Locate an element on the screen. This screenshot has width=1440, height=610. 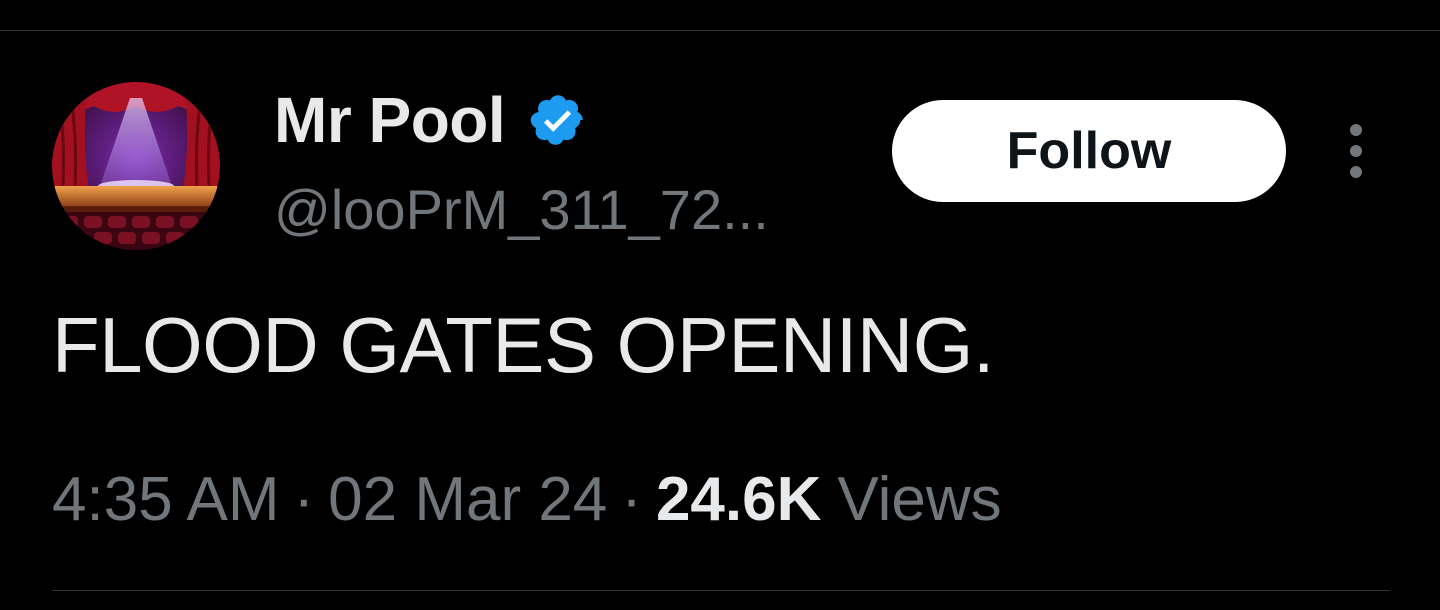
avatar is located at coordinates (136, 166).